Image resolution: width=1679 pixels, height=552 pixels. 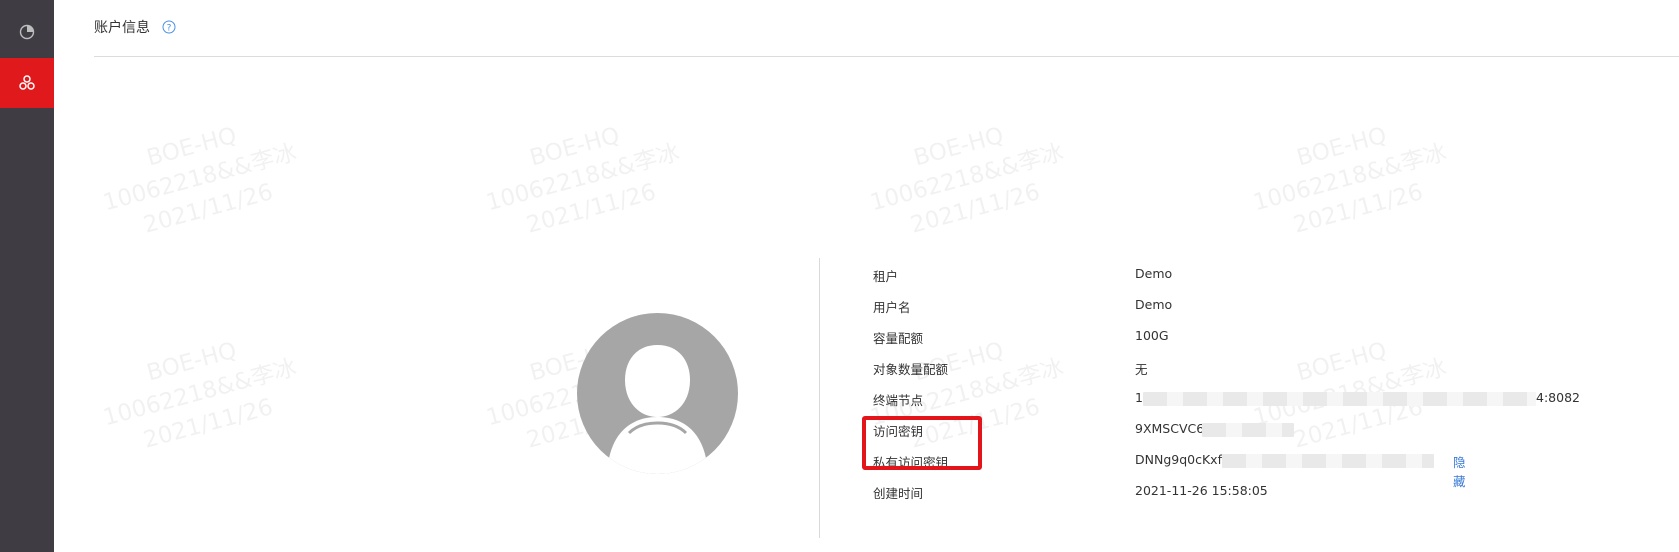 I want to click on label-created: 创建时间, so click(x=898, y=493).